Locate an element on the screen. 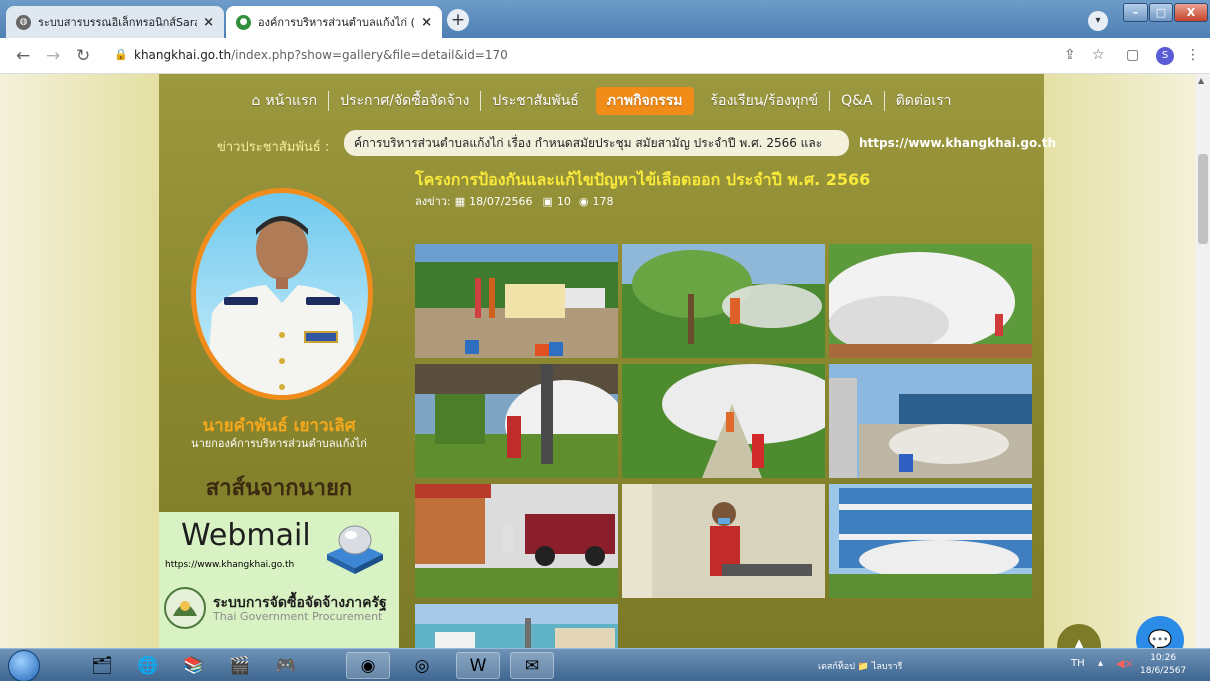 This screenshot has height=681, width=1210. game-icon: 🎮 is located at coordinates (286, 665).